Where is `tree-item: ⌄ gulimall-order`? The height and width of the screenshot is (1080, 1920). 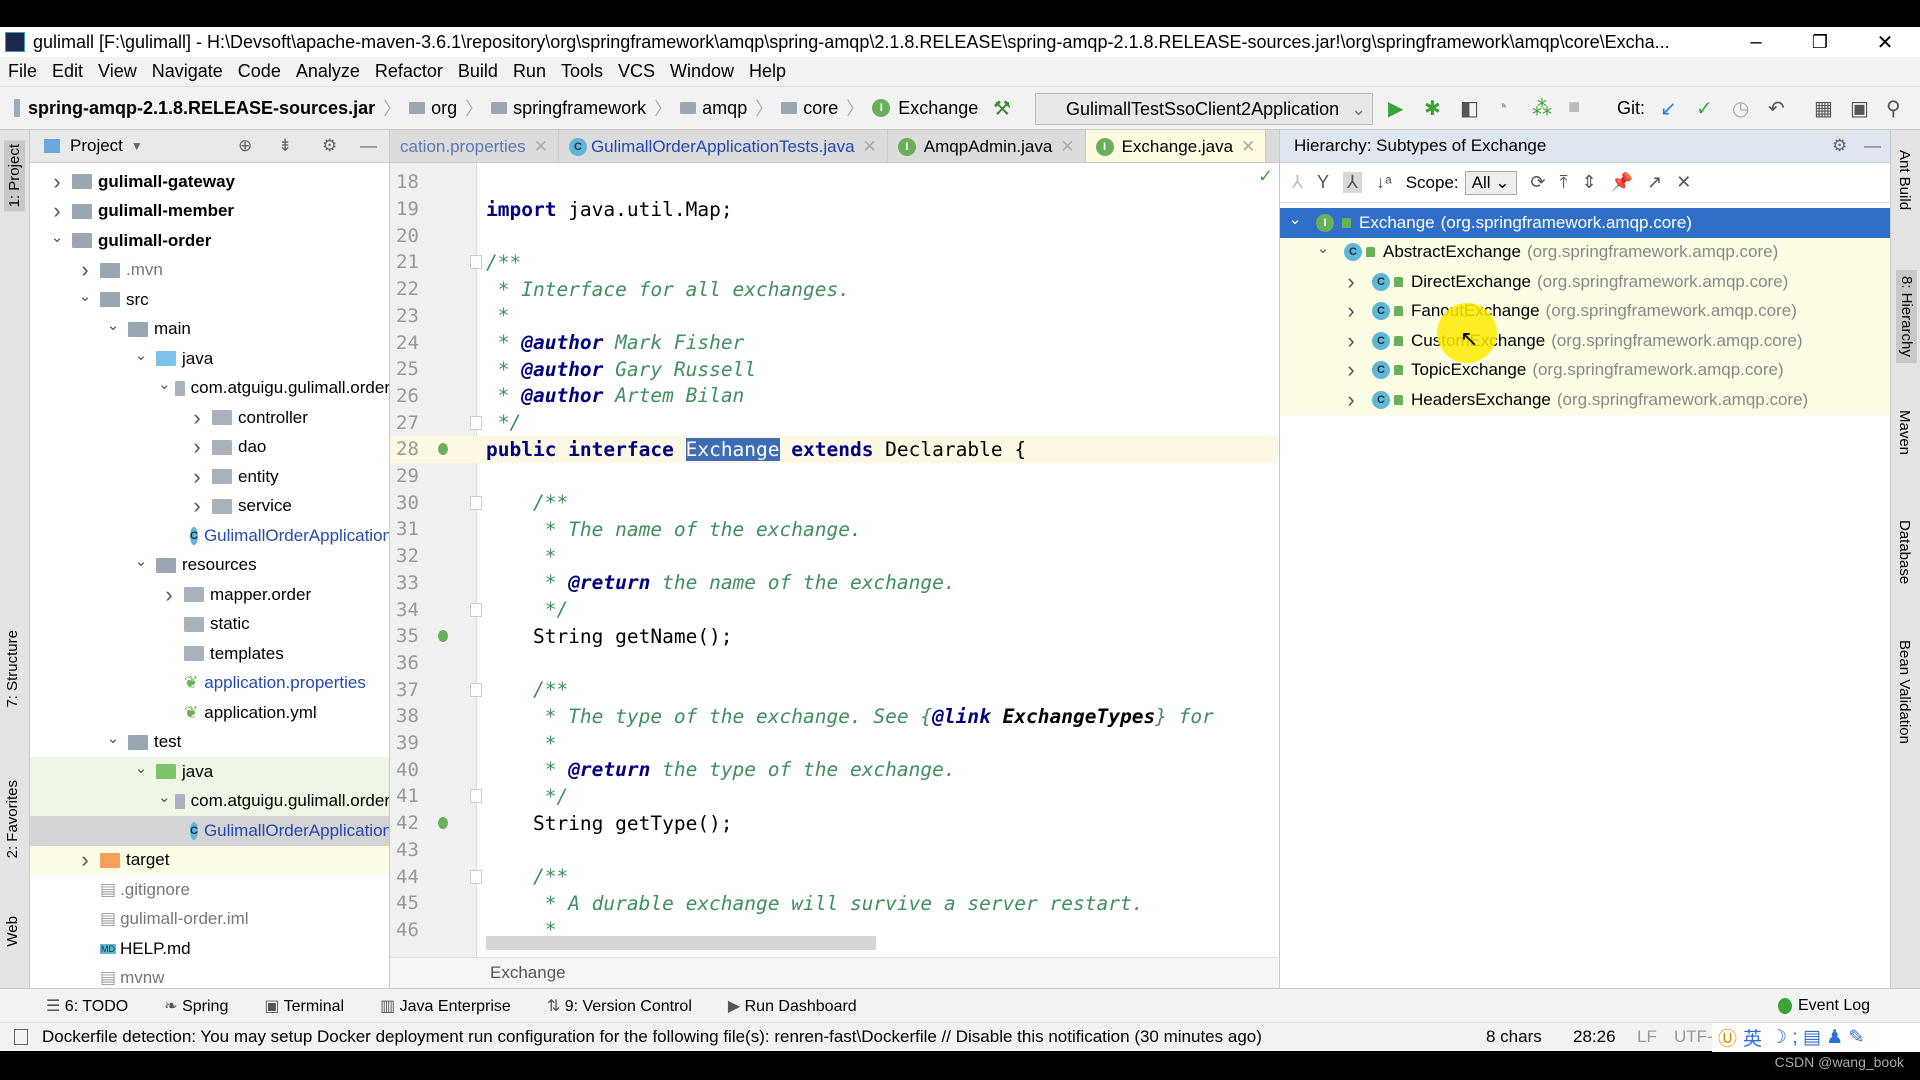
tree-item: ⌄ gulimall-order is located at coordinates (209, 241).